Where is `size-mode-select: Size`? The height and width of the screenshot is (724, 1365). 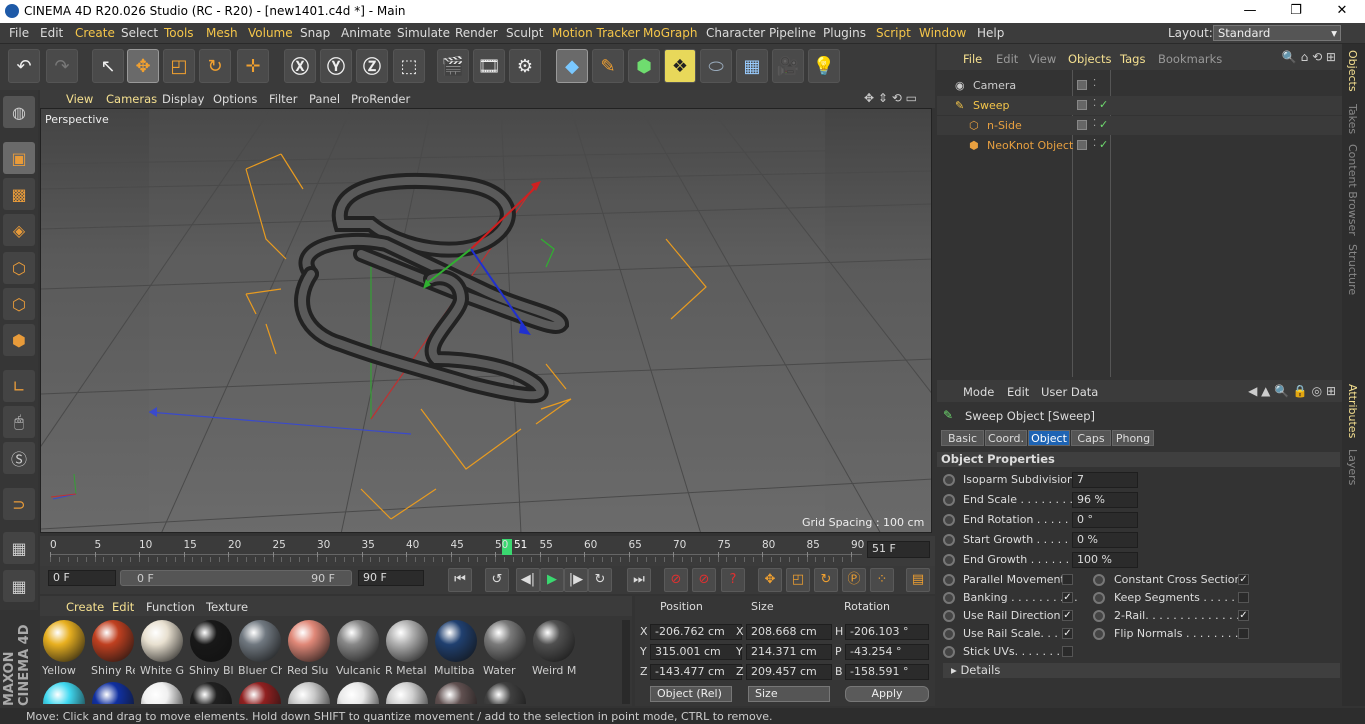
size-mode-select: Size is located at coordinates (789, 694).